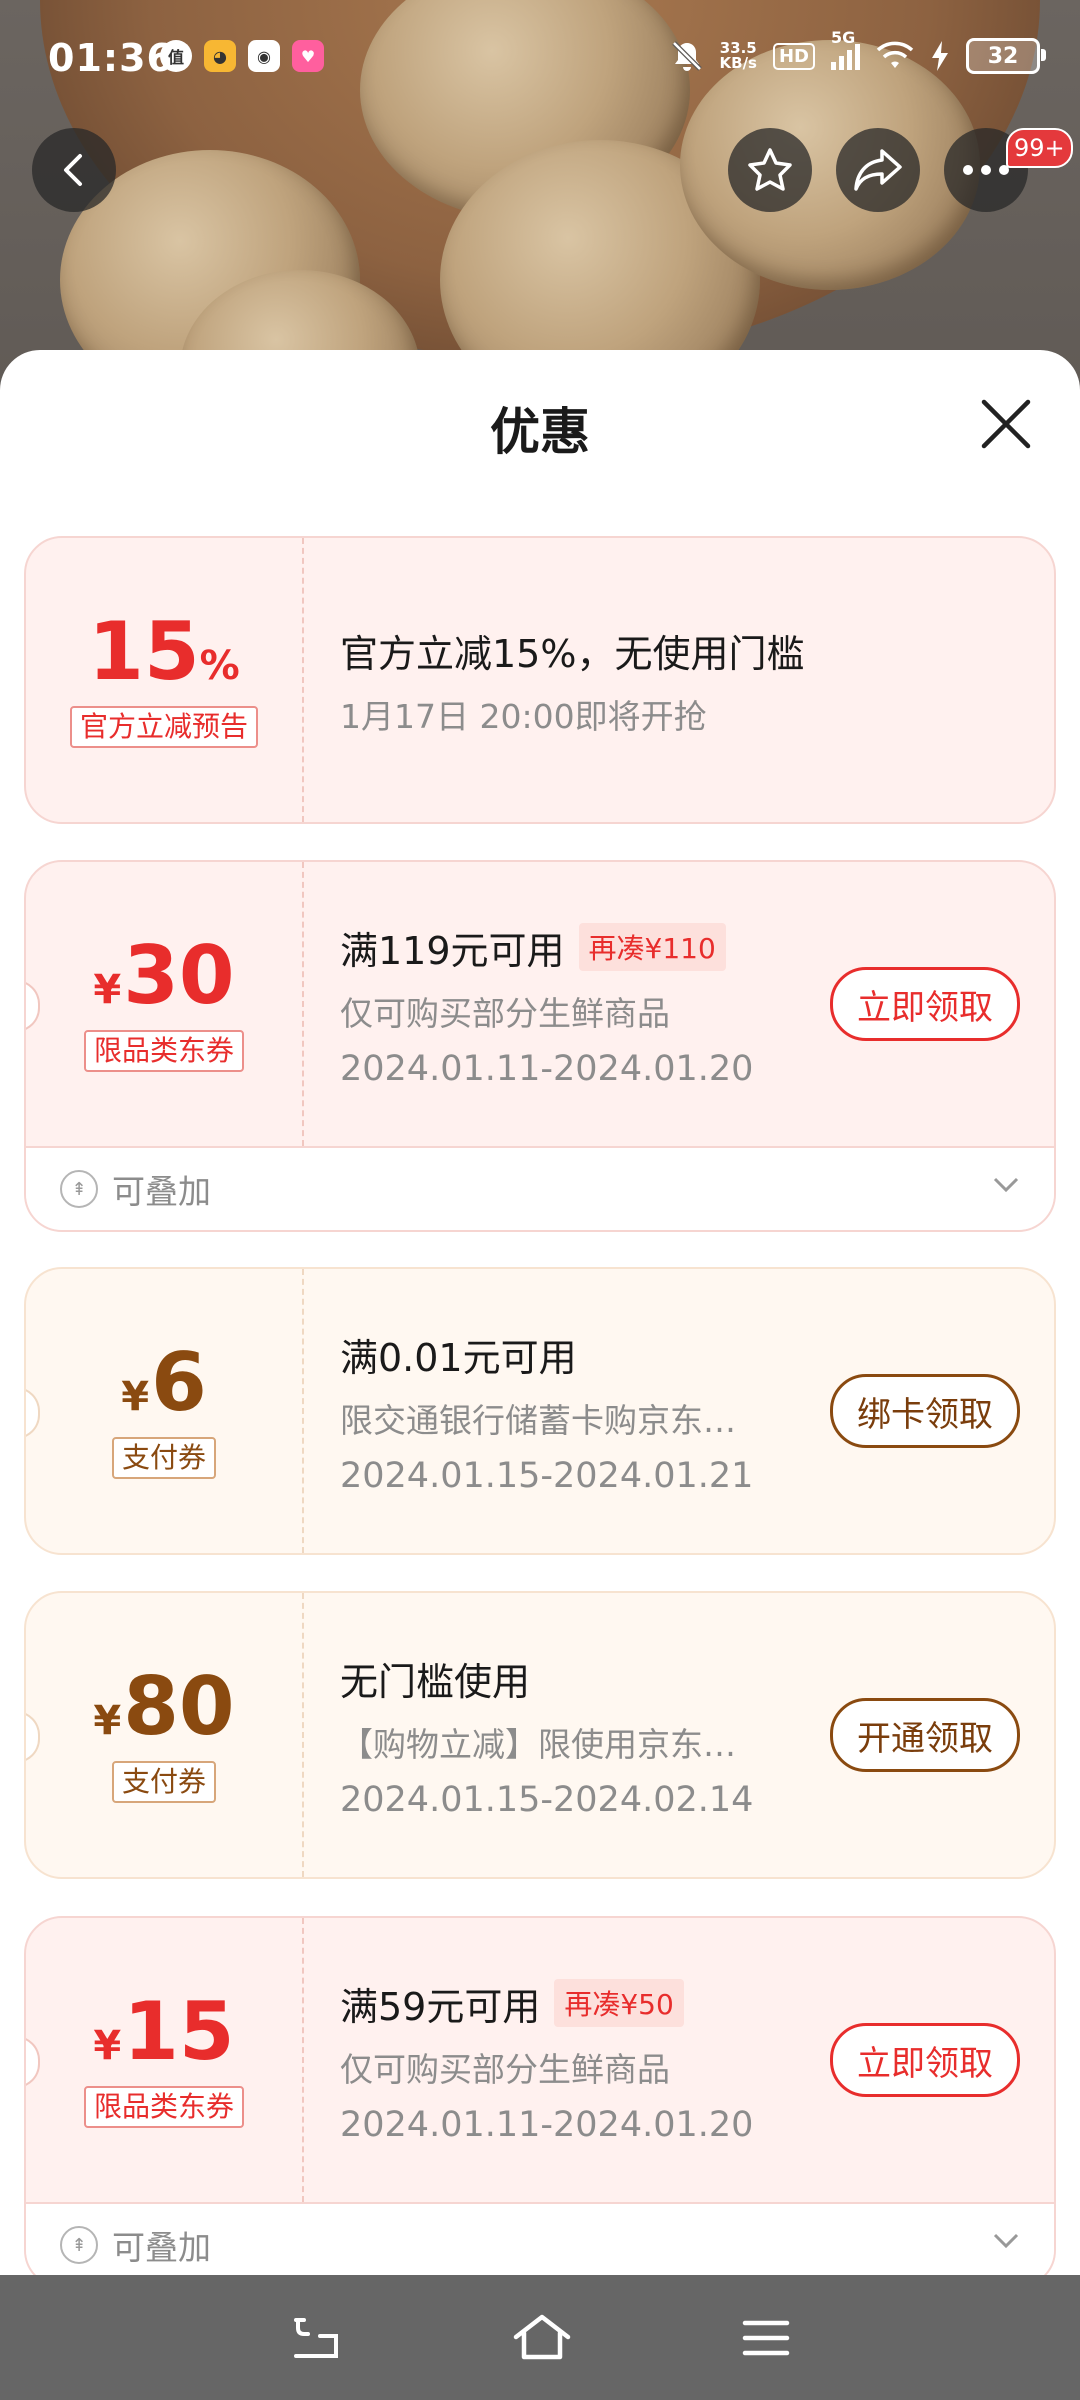 This screenshot has height=2400, width=1080. I want to click on coupon-amount: 6, so click(179, 1382).